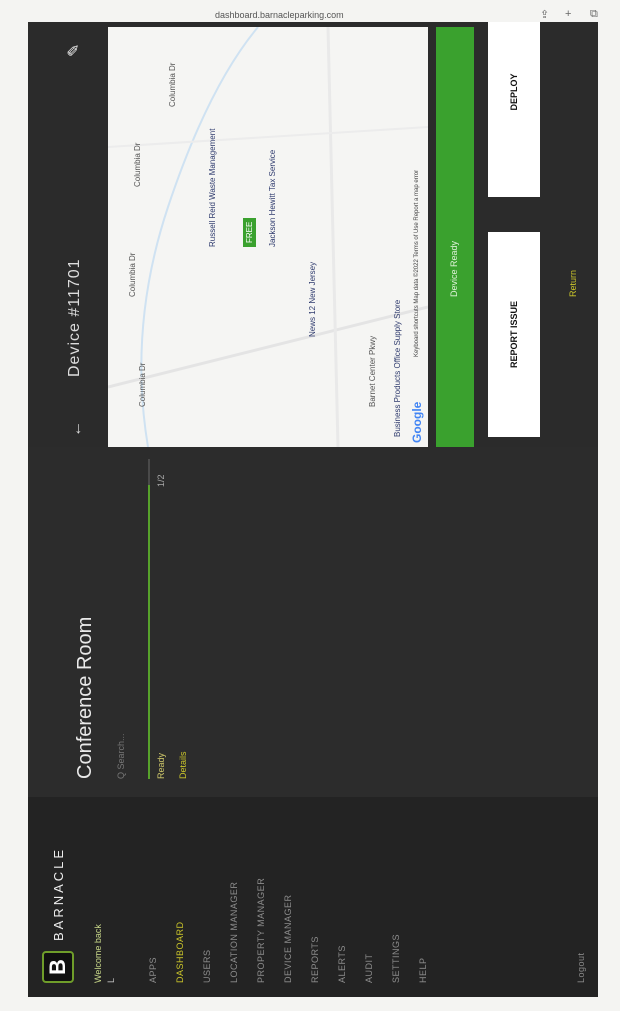  Describe the element at coordinates (396, 897) in the screenshot. I see `sidebar-item-settings: Settings` at that location.